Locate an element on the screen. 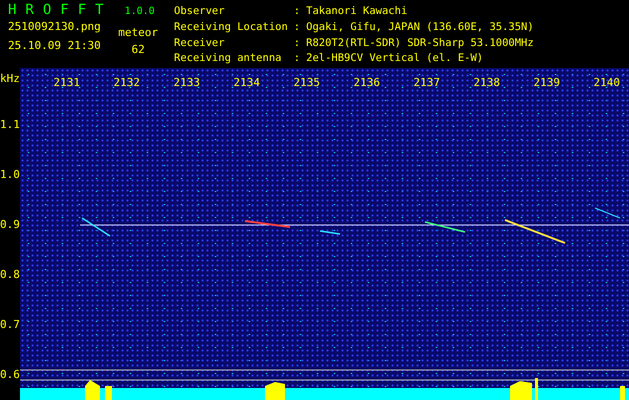  date-time: 25.10.09 21:30 is located at coordinates (54, 45).